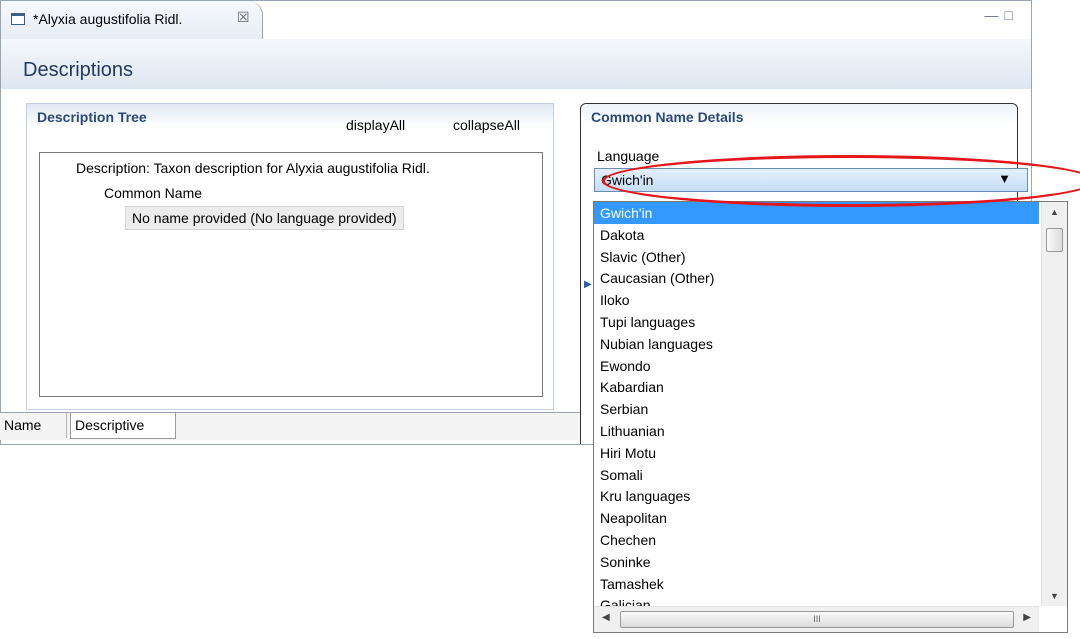  I want to click on language-option: Caucasian (Other), so click(816, 278).